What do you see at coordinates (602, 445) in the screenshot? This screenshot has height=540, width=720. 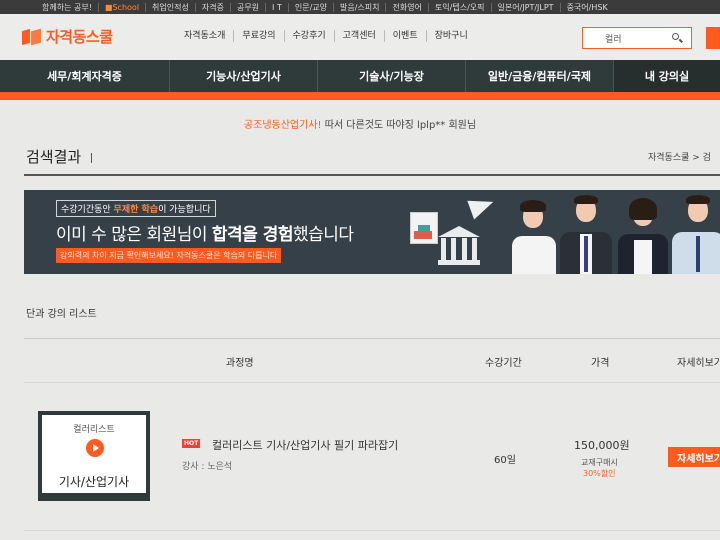 I see `course-price: 150,000원` at bounding box center [602, 445].